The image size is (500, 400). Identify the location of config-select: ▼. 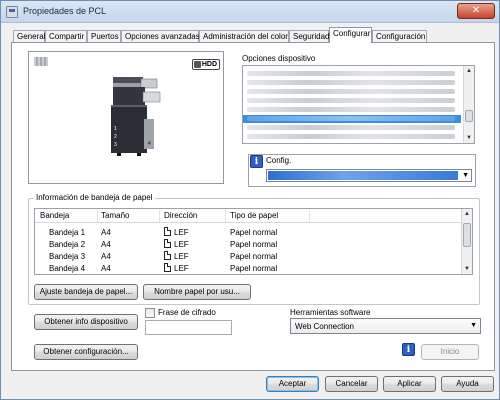
(369, 175).